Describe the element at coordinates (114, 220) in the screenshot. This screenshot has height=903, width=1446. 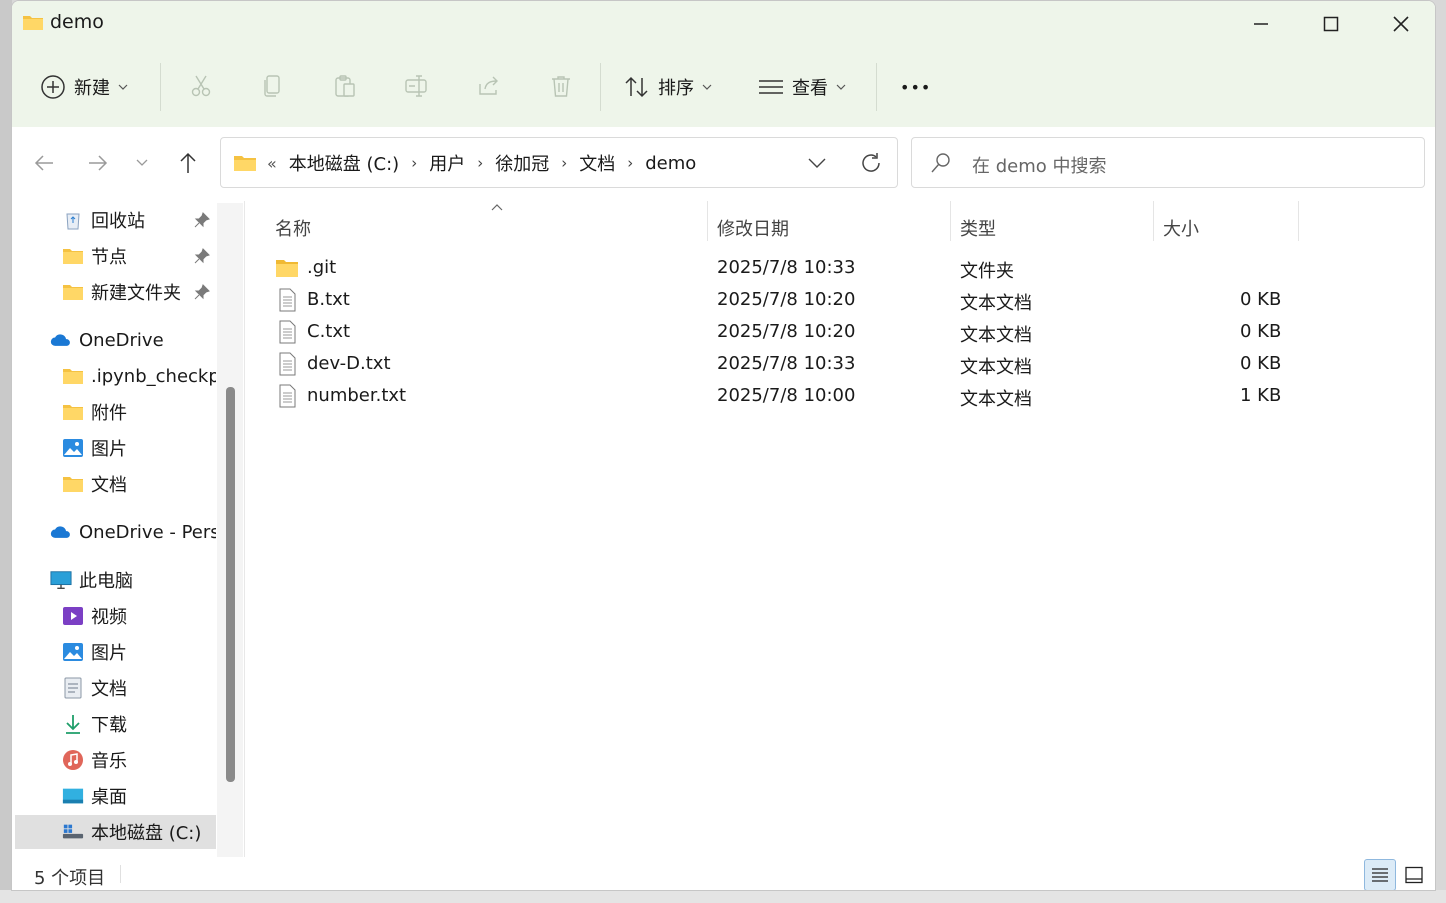
I see `sidebar-item-recycle-bin: 回收站` at that location.